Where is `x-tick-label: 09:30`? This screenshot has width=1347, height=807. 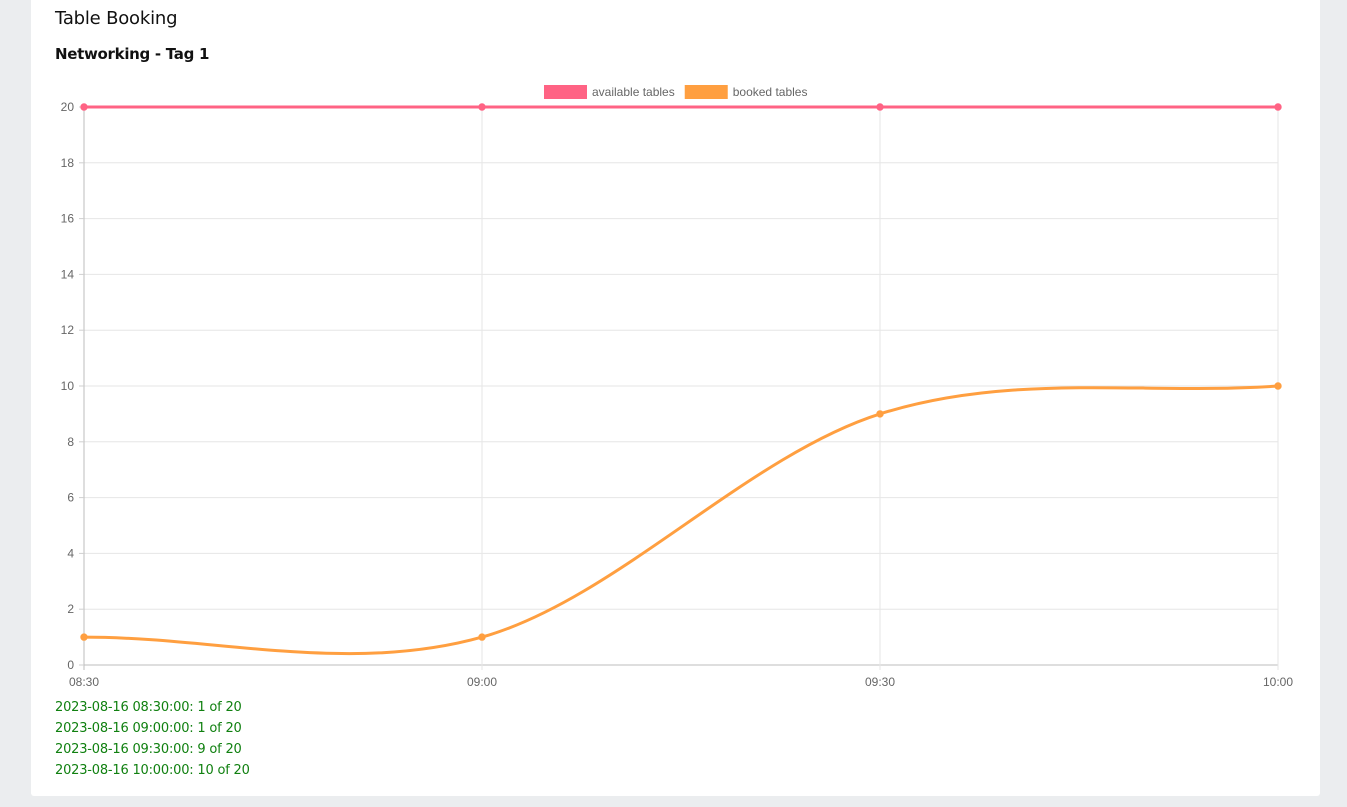
x-tick-label: 09:30 is located at coordinates (880, 682).